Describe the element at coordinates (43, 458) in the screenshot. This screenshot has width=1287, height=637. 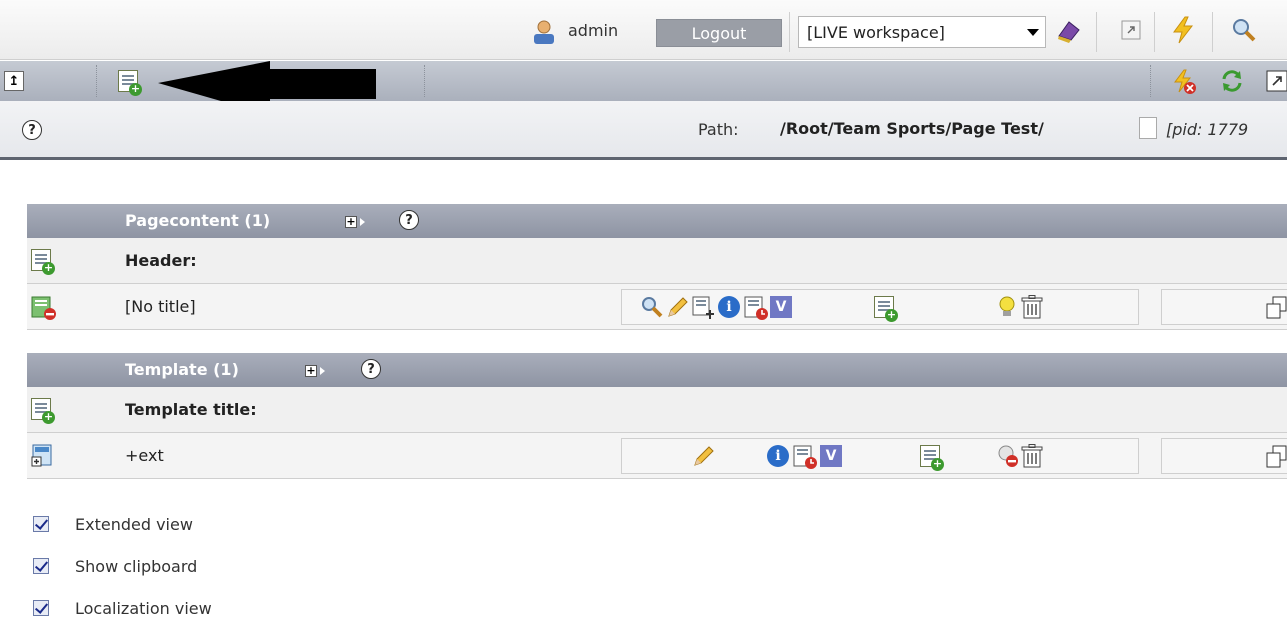
I see `template-record-icon` at that location.